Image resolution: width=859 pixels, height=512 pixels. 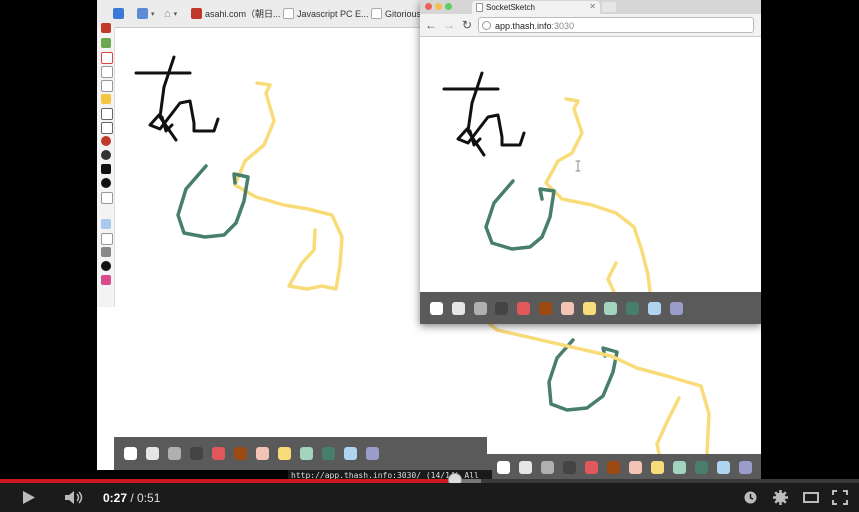 What do you see at coordinates (107, 239) in the screenshot?
I see `amazon-icon` at bounding box center [107, 239].